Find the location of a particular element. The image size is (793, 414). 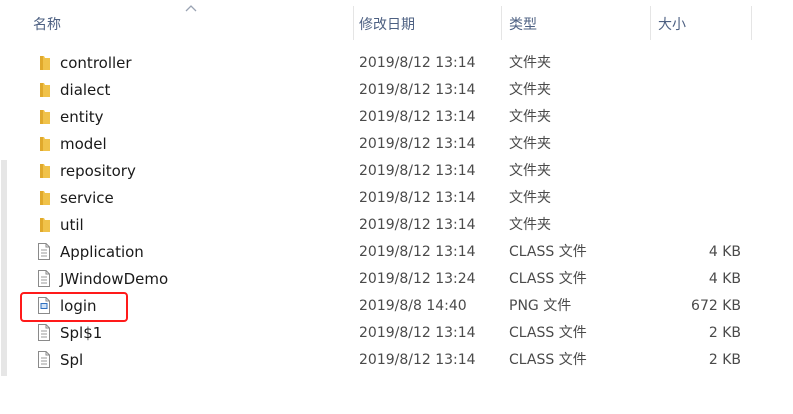

file-name: Spl$1 is located at coordinates (81, 332).